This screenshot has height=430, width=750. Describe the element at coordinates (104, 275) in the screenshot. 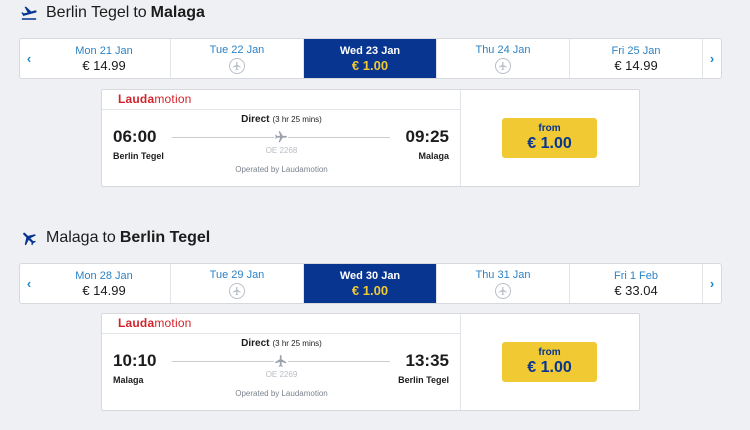

I see `date-label: Mon 28 Jan` at that location.